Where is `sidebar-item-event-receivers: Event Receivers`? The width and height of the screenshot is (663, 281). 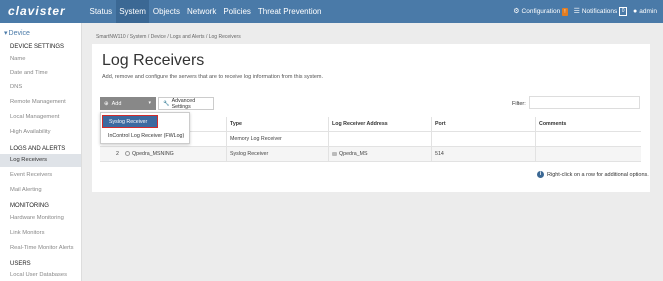
sidebar-item-event-receivers: Event Receivers is located at coordinates (40, 175).